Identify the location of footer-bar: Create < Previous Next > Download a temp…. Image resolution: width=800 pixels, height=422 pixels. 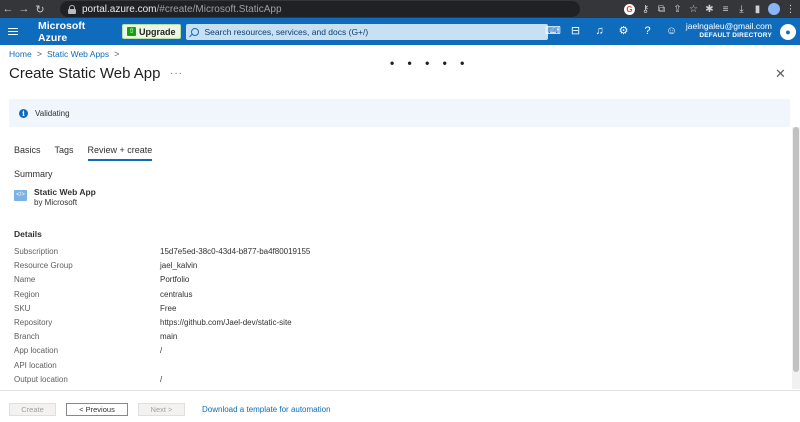
(400, 406).